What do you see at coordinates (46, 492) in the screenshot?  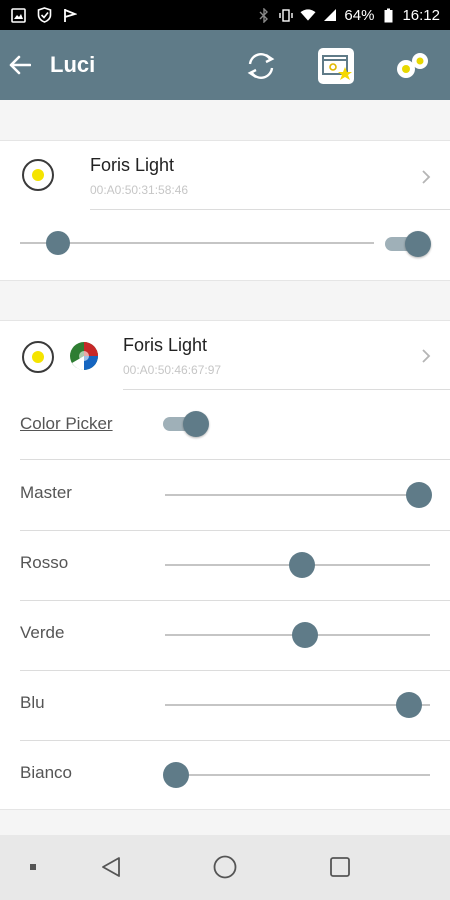 I see `channel-label: Master` at bounding box center [46, 492].